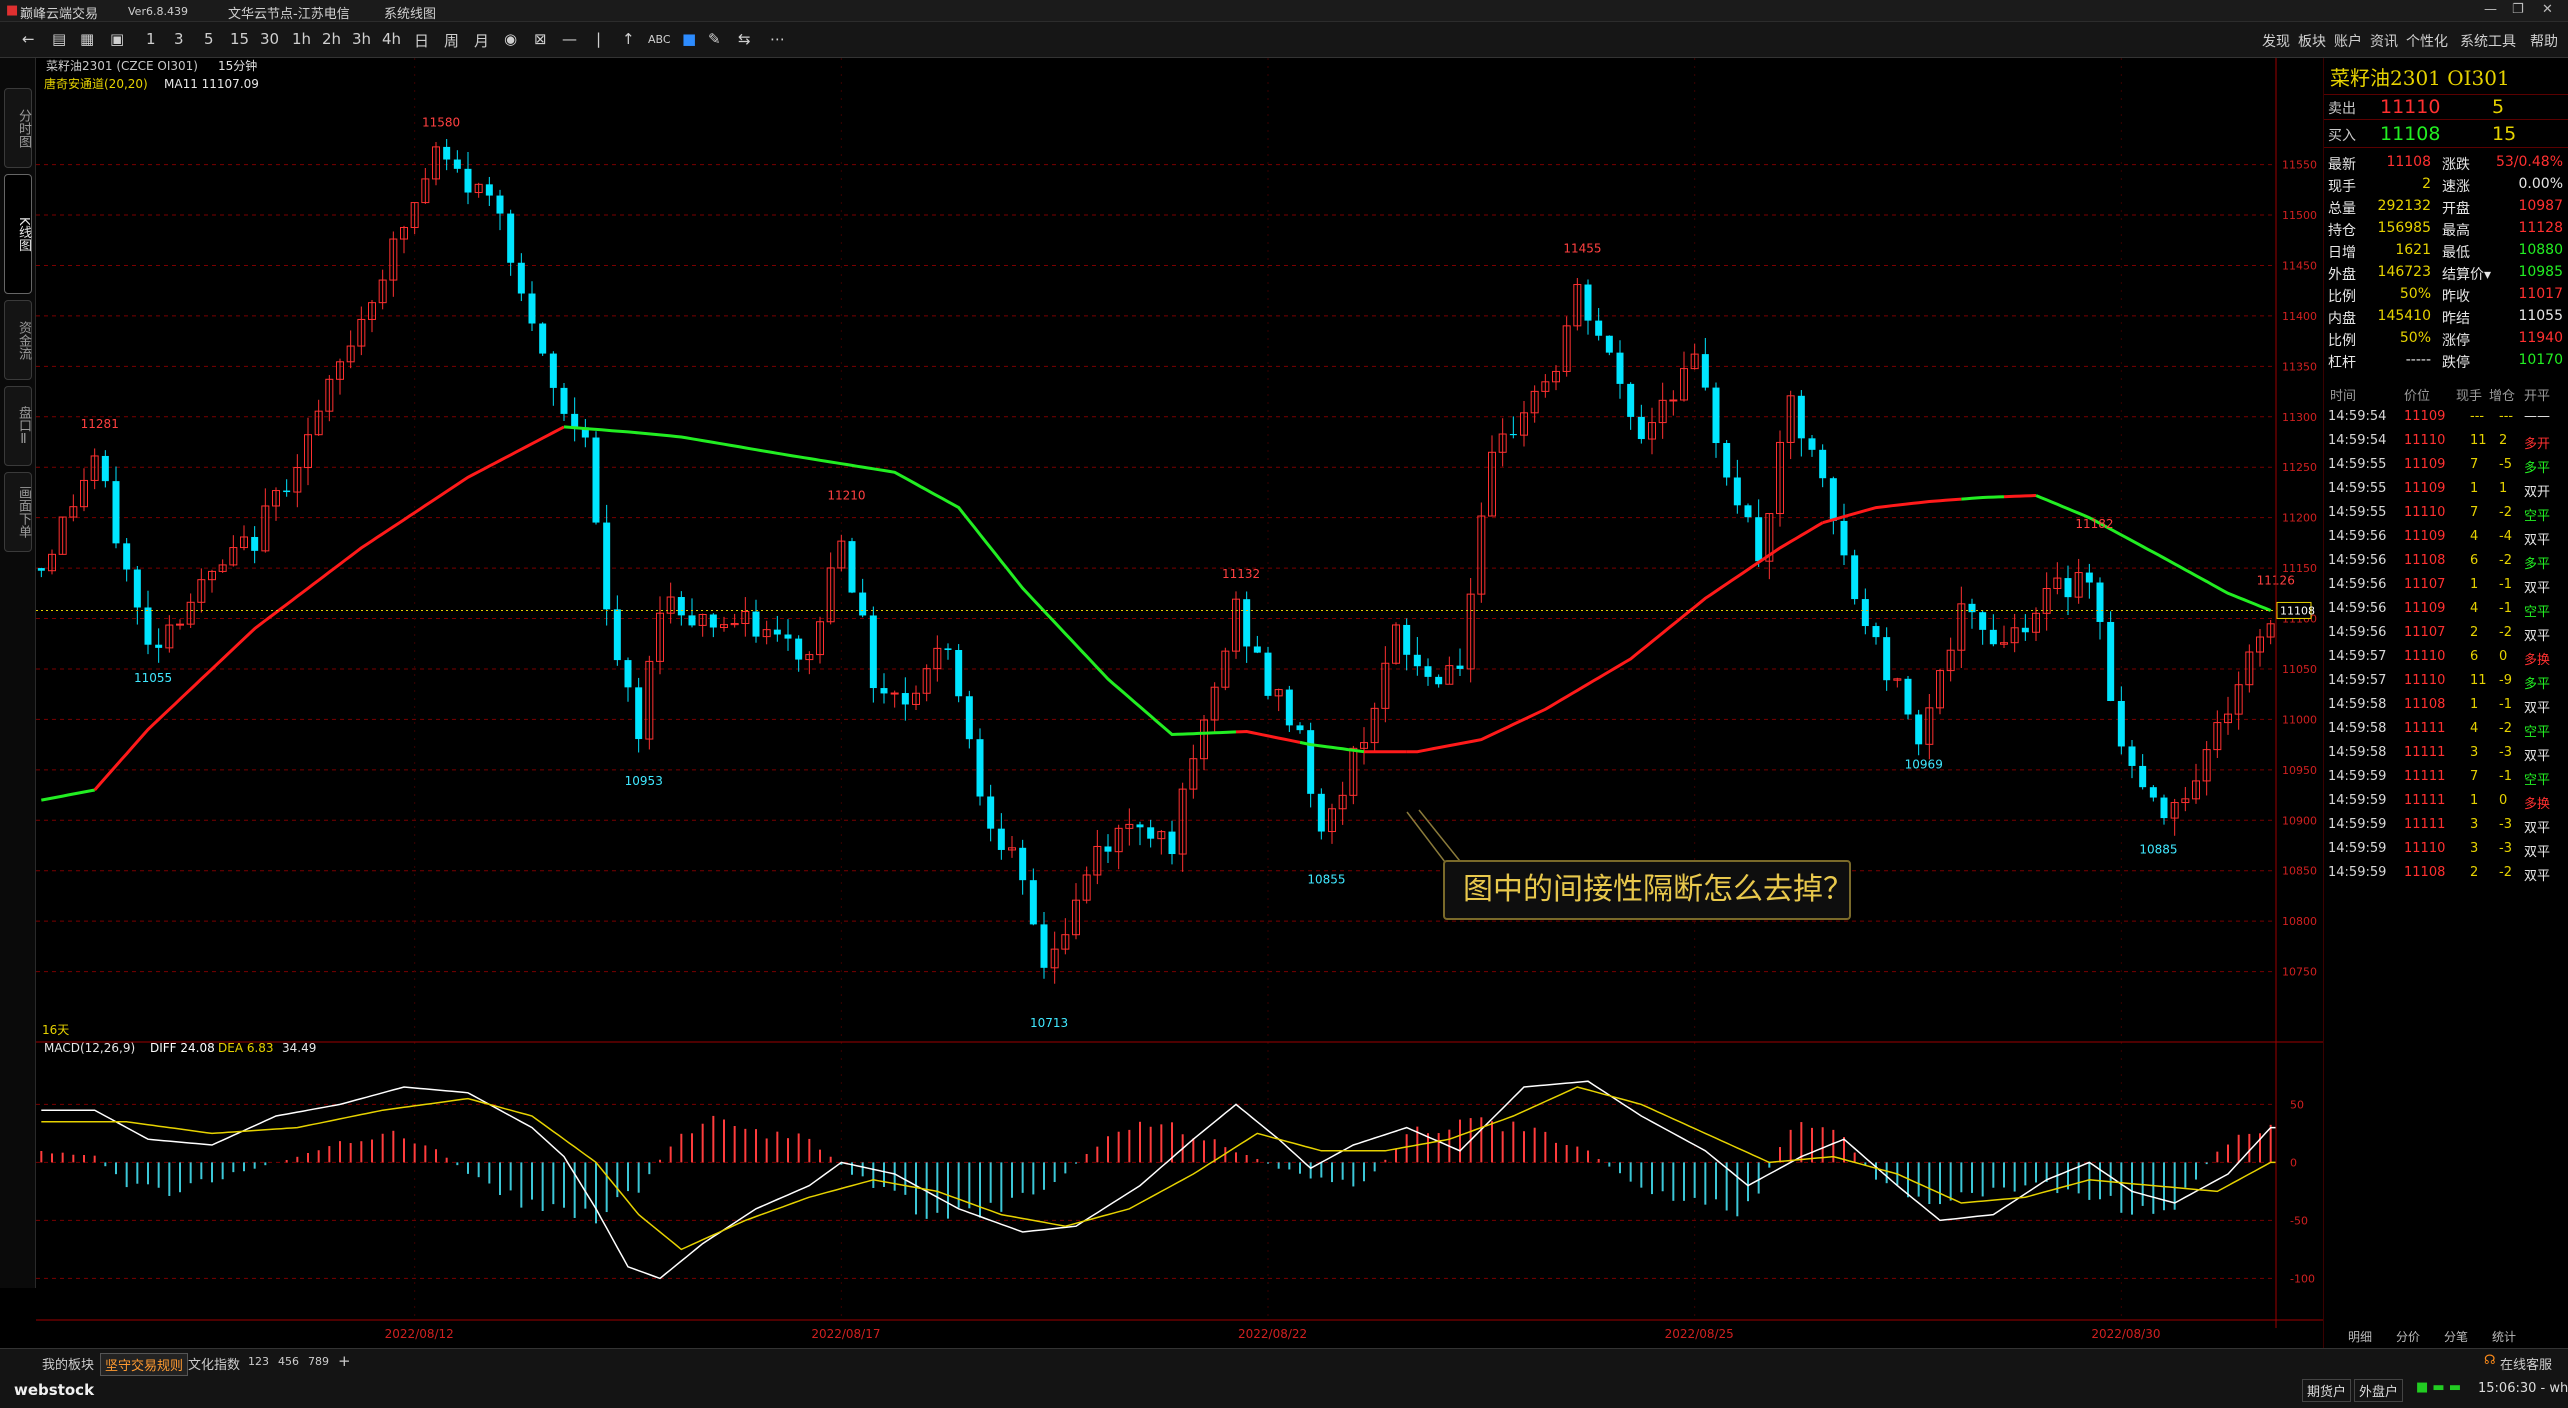 The image size is (2568, 1408). Describe the element at coordinates (239, 39) in the screenshot. I see `period-15: 15` at that location.